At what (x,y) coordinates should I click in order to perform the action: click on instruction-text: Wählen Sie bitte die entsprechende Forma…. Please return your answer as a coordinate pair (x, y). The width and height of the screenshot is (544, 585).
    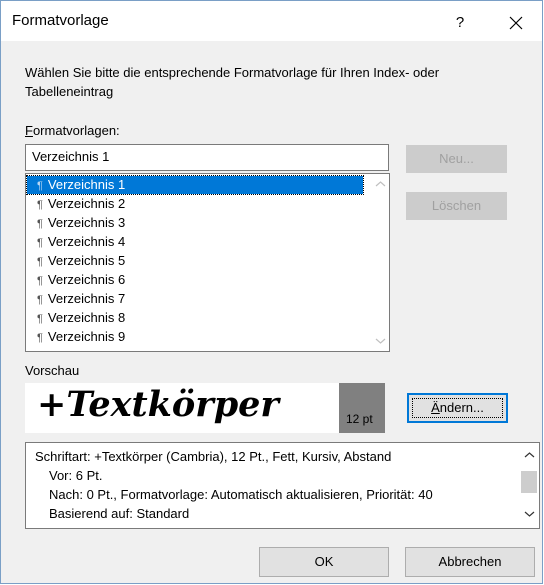
    Looking at the image, I should click on (232, 82).